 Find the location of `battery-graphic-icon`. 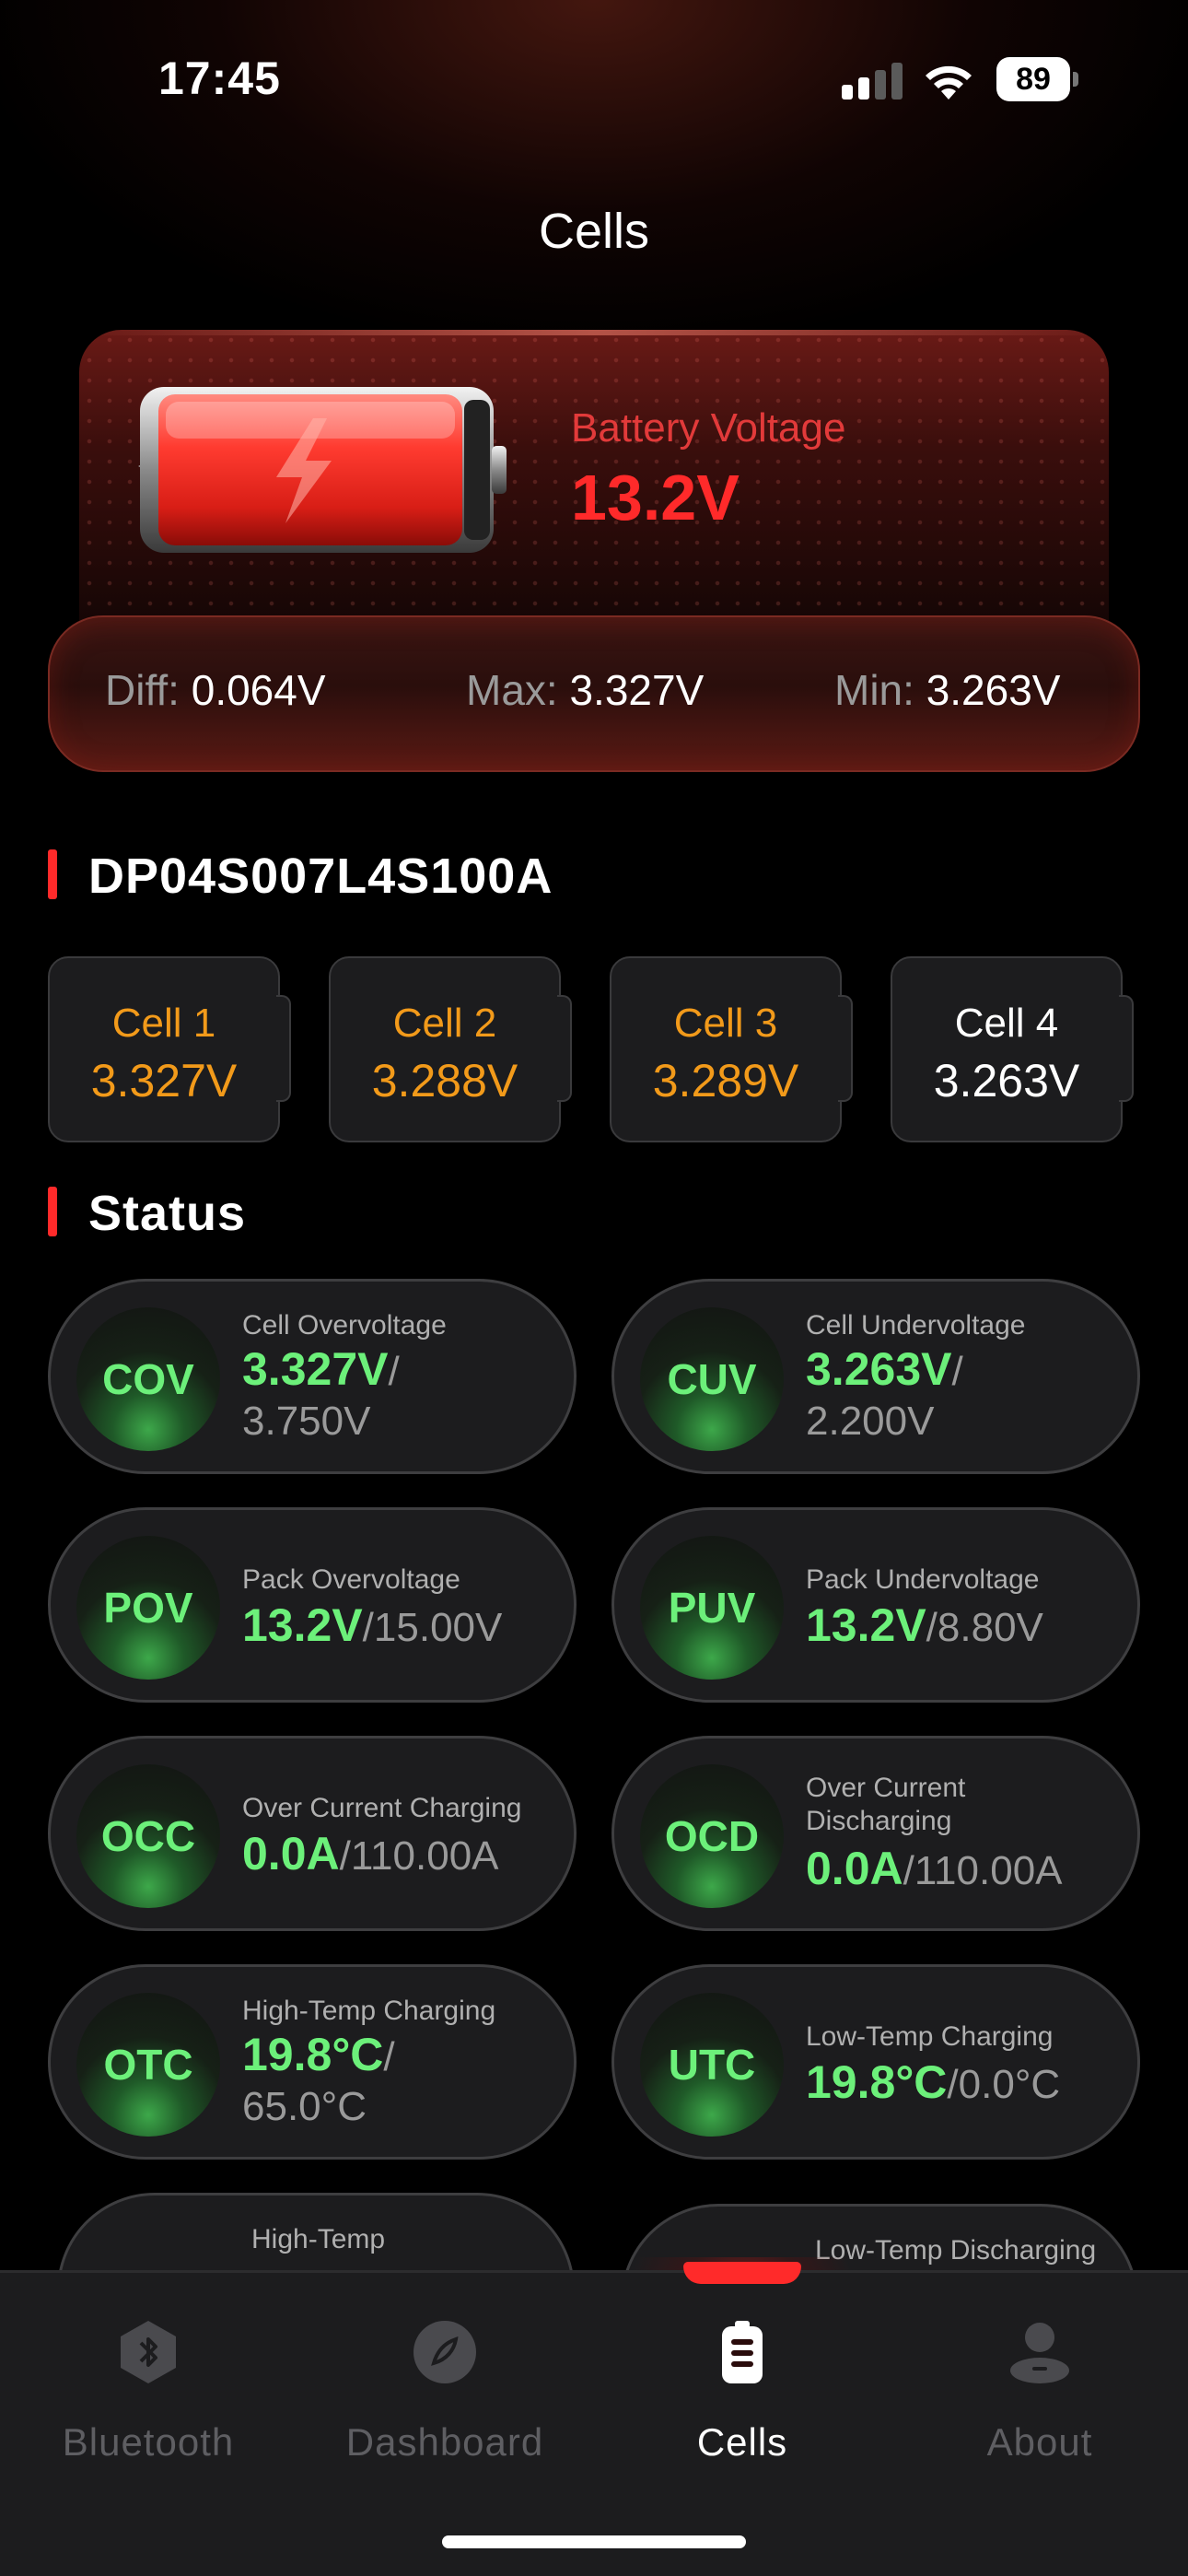

battery-graphic-icon is located at coordinates (322, 470).